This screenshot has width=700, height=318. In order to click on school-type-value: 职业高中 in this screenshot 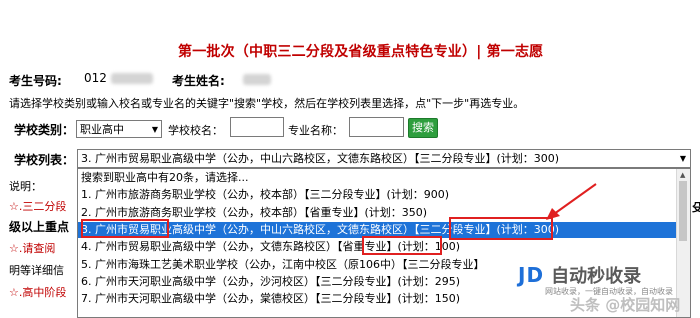, I will do `click(102, 129)`.